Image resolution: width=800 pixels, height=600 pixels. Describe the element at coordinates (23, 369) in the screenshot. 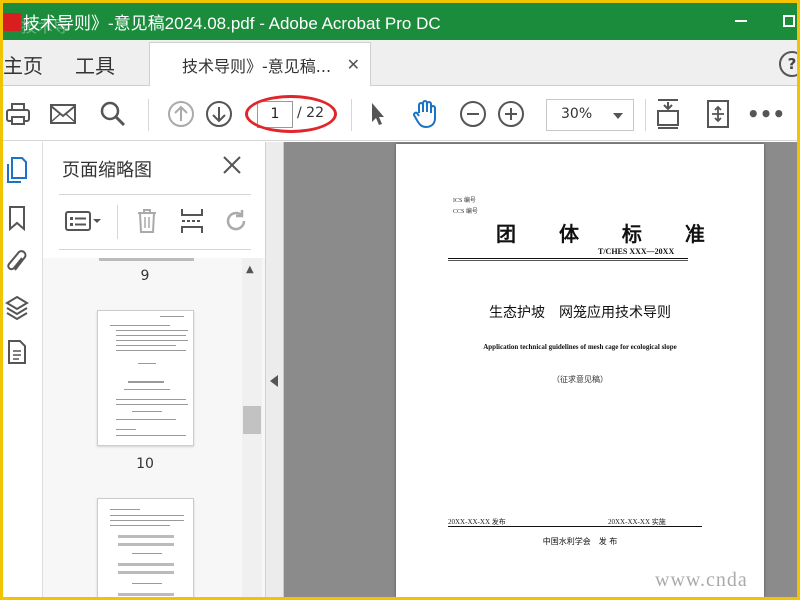

I see `left-rail` at that location.